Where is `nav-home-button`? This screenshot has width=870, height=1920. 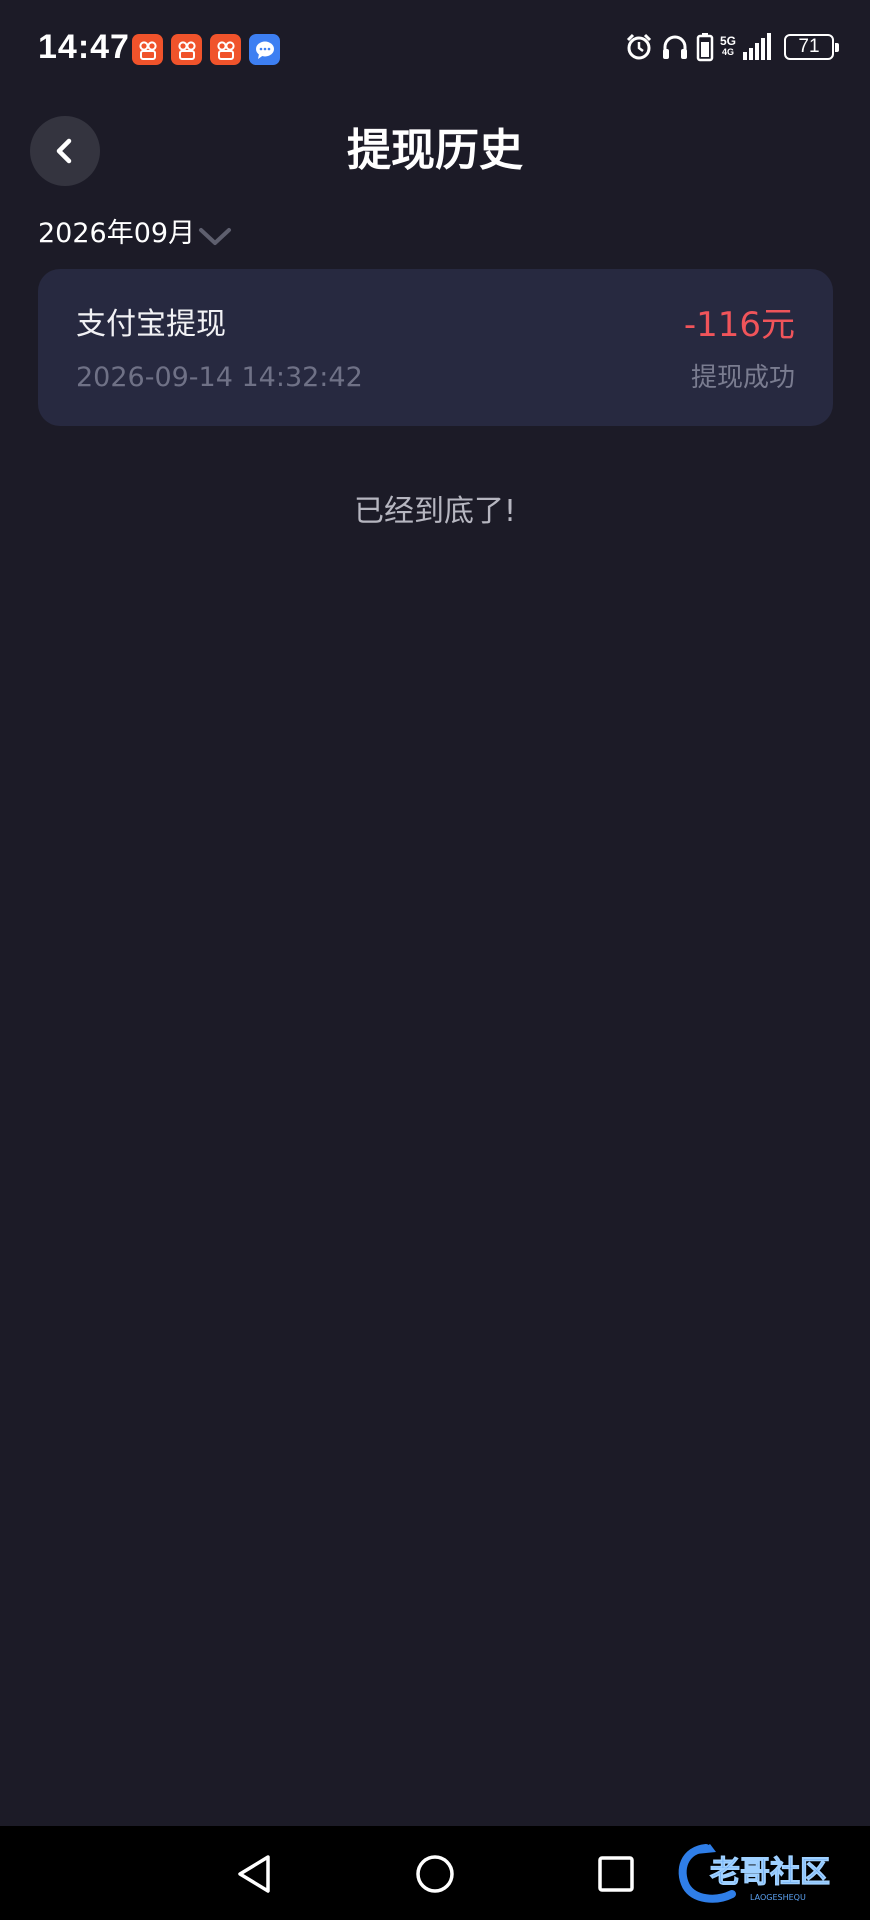
nav-home-button is located at coordinates (435, 1874).